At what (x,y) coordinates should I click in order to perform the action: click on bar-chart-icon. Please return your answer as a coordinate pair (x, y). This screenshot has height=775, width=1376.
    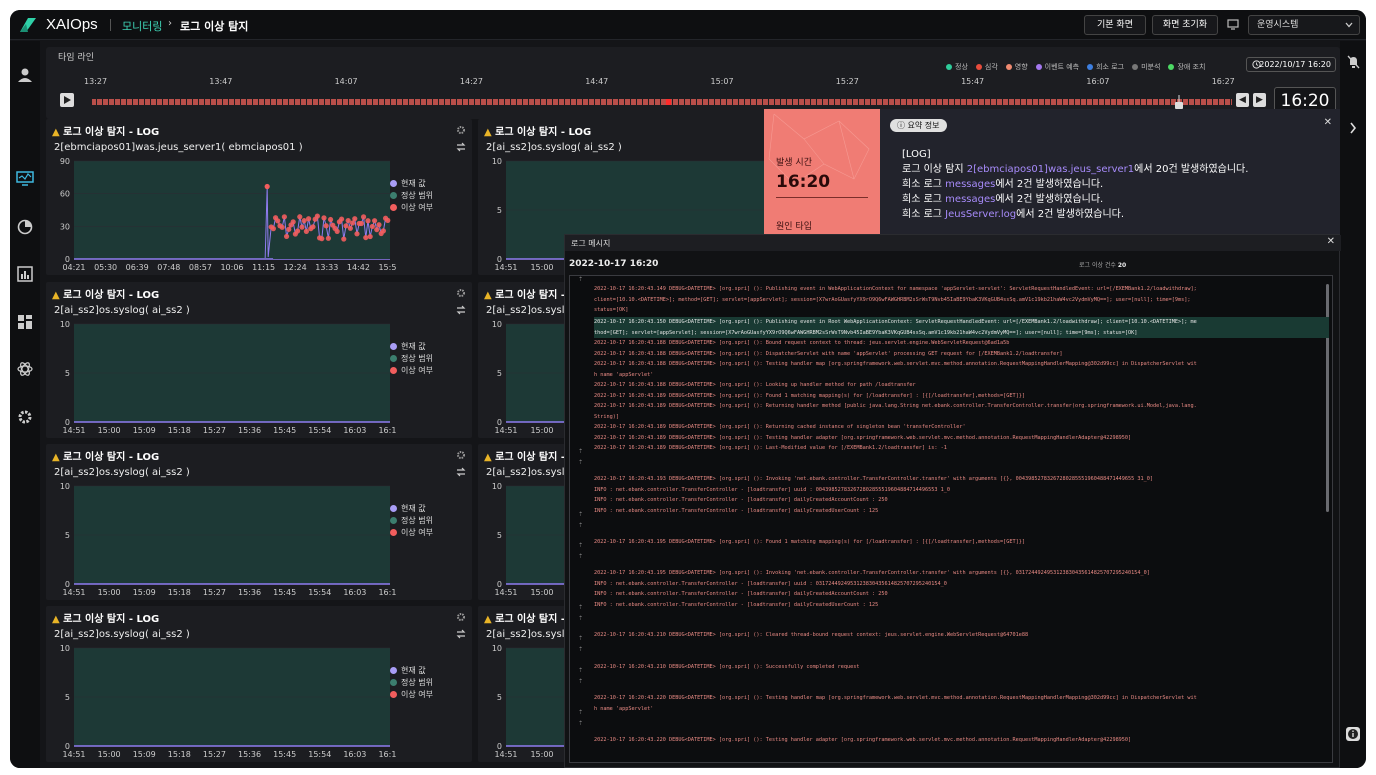
    Looking at the image, I should click on (25, 274).